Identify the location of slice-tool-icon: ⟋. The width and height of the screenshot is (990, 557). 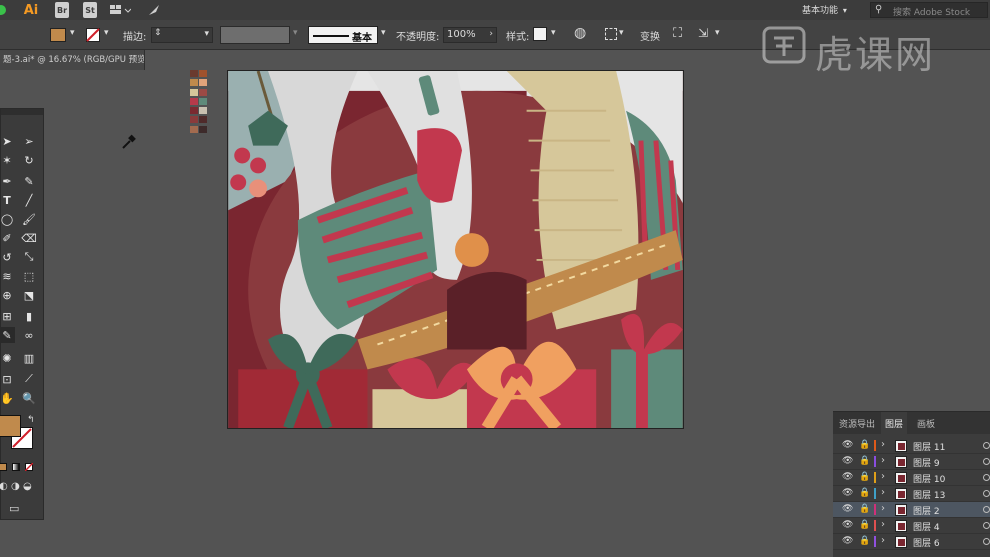
(29, 379).